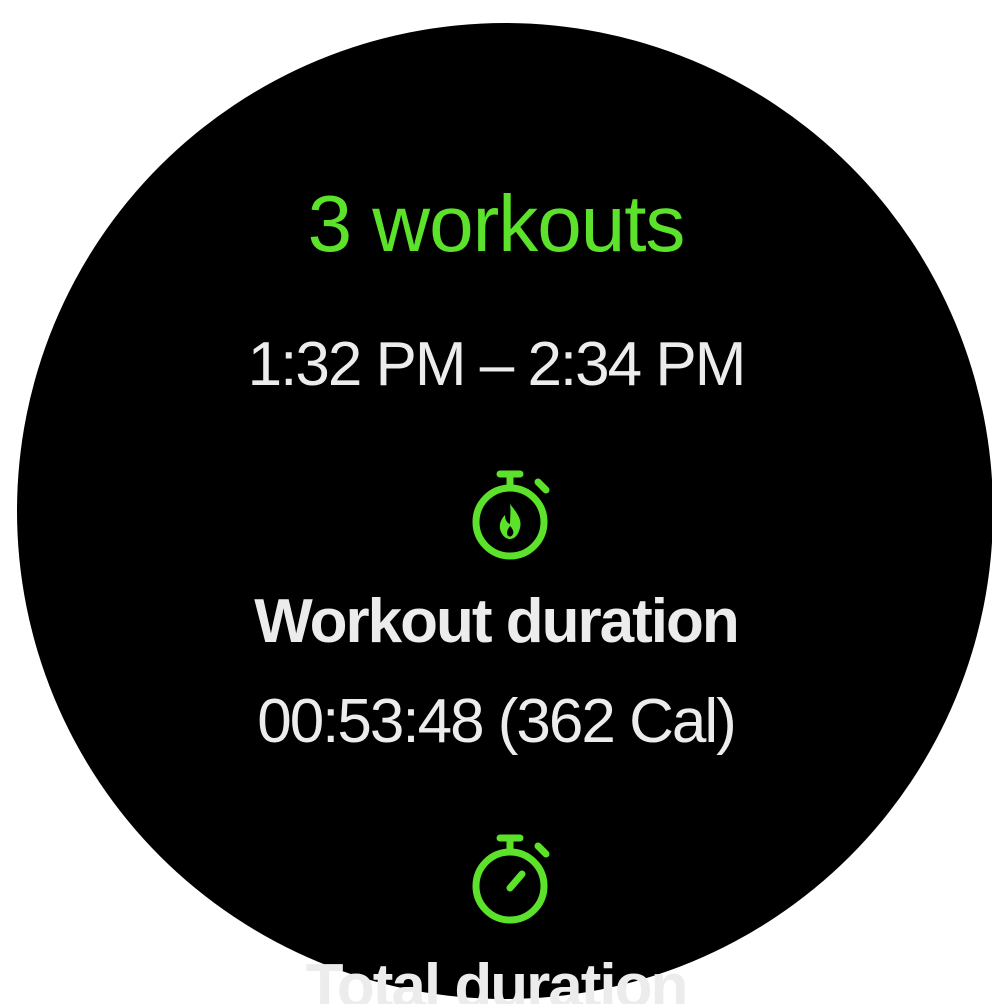 This screenshot has width=992, height=1004. What do you see at coordinates (496, 223) in the screenshot?
I see `workouts-count-title: 3 workouts` at bounding box center [496, 223].